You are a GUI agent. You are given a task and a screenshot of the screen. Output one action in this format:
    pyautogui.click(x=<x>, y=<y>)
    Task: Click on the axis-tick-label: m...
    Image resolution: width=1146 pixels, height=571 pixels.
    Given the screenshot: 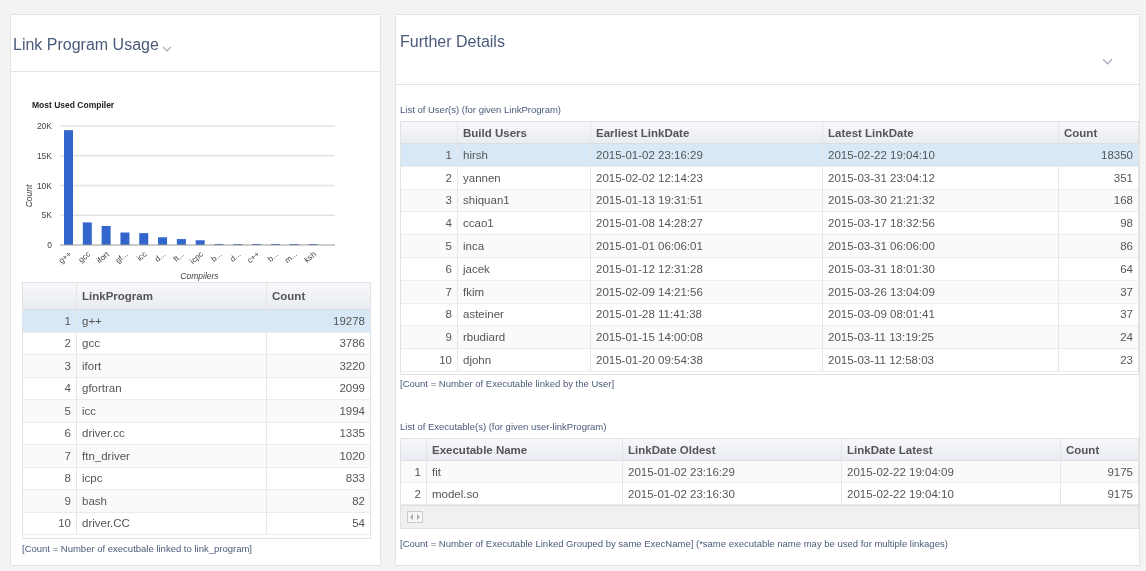 What is the action you would take?
    pyautogui.click(x=291, y=257)
    